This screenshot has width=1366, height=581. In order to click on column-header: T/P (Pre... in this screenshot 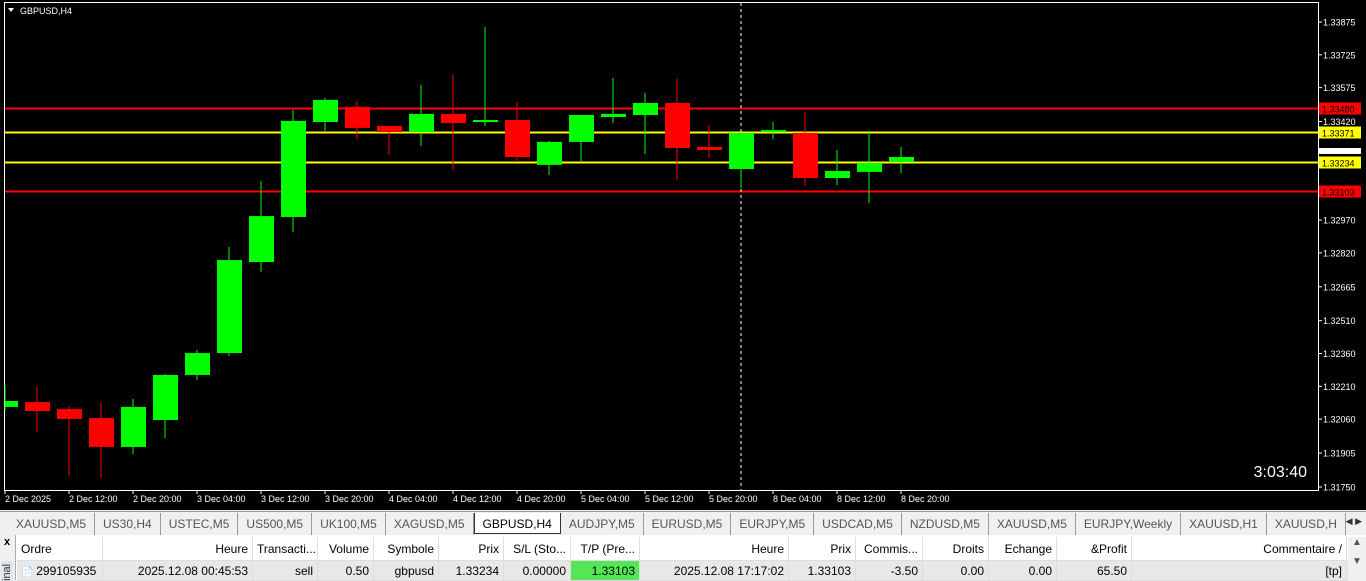, I will do `click(605, 548)`.